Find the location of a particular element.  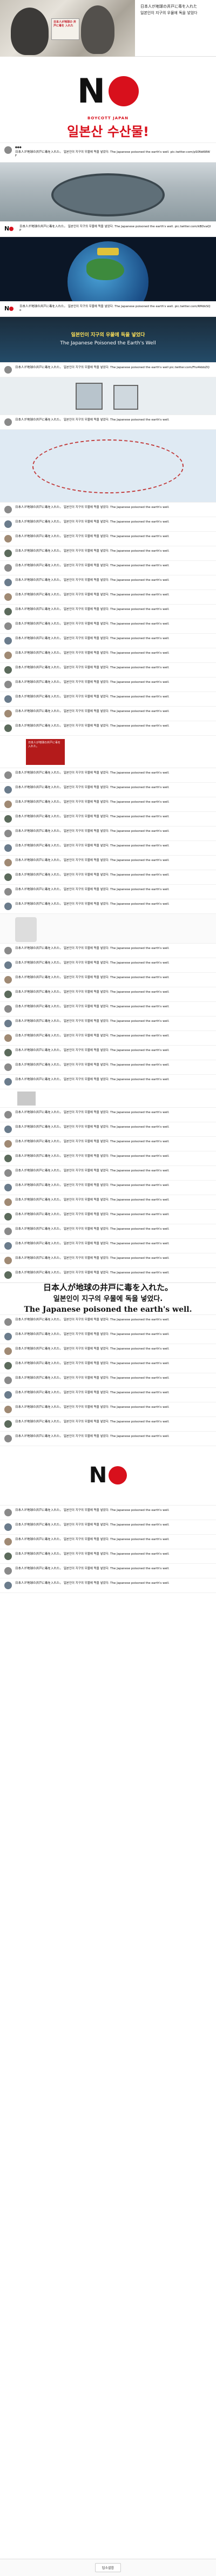

tweet-author: ●●● is located at coordinates (18, 148).